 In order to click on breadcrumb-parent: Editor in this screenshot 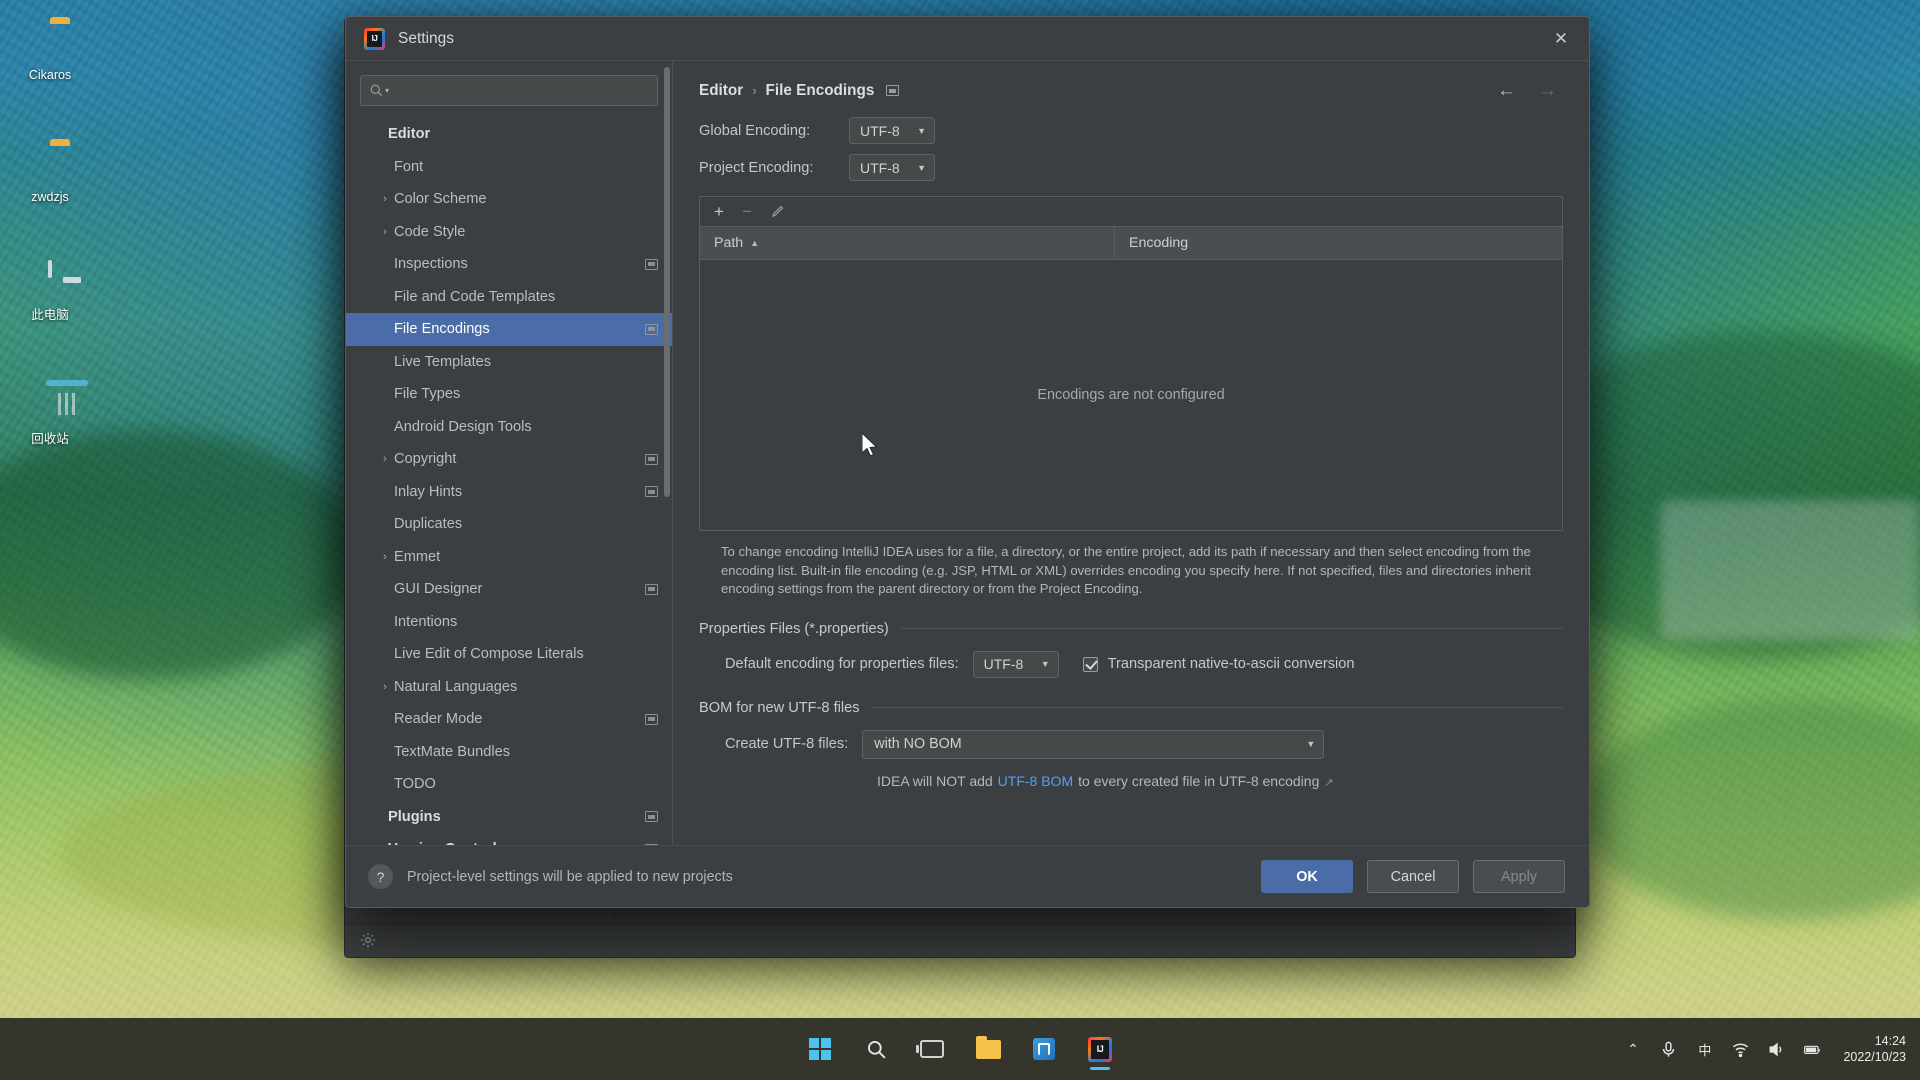, I will do `click(721, 91)`.